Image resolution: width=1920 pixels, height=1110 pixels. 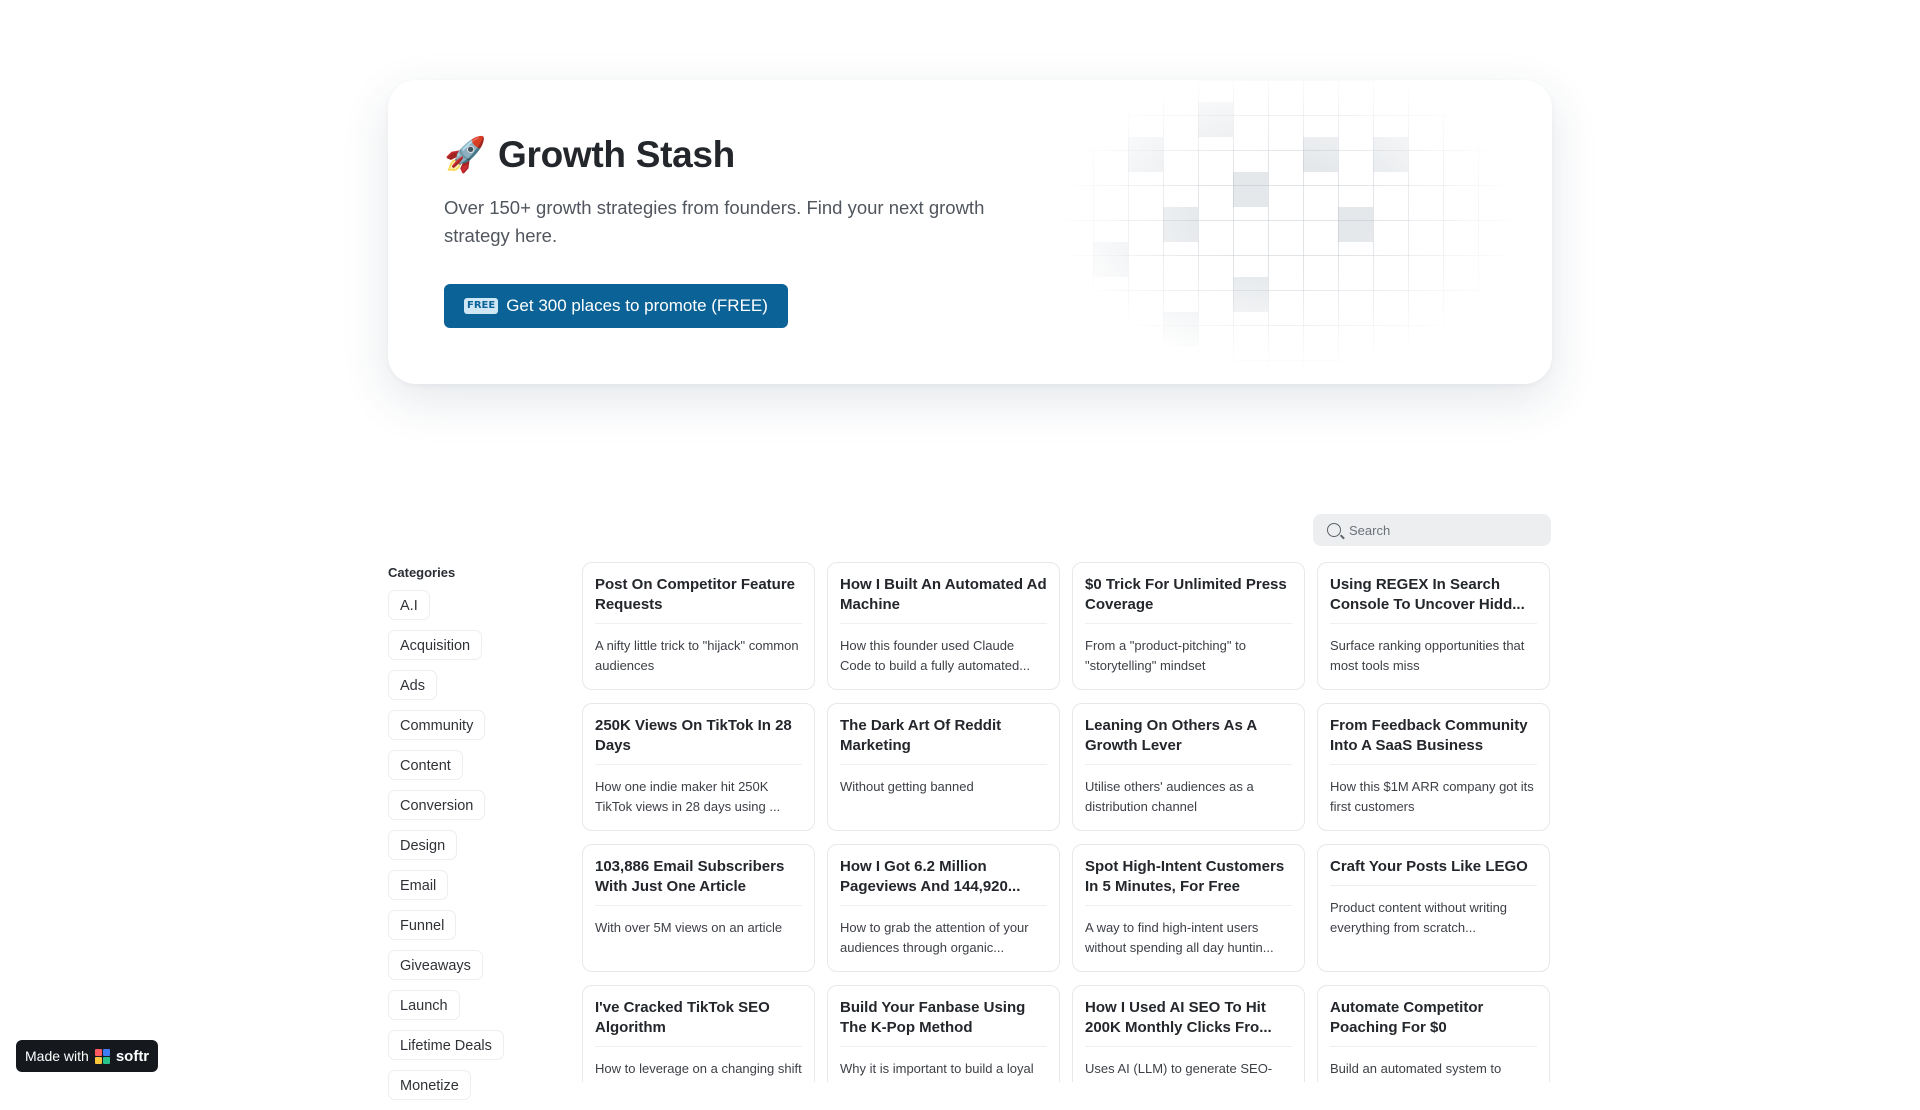 I want to click on made-with-softr-badge: Made with softr, so click(x=87, y=1056).